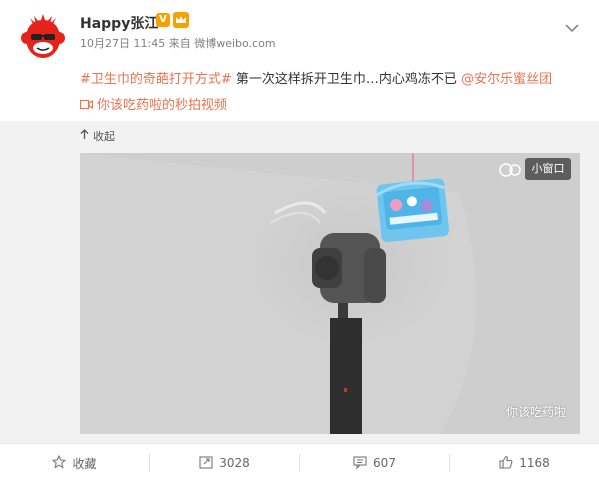  What do you see at coordinates (119, 23) in the screenshot?
I see `username: Happy张江` at bounding box center [119, 23].